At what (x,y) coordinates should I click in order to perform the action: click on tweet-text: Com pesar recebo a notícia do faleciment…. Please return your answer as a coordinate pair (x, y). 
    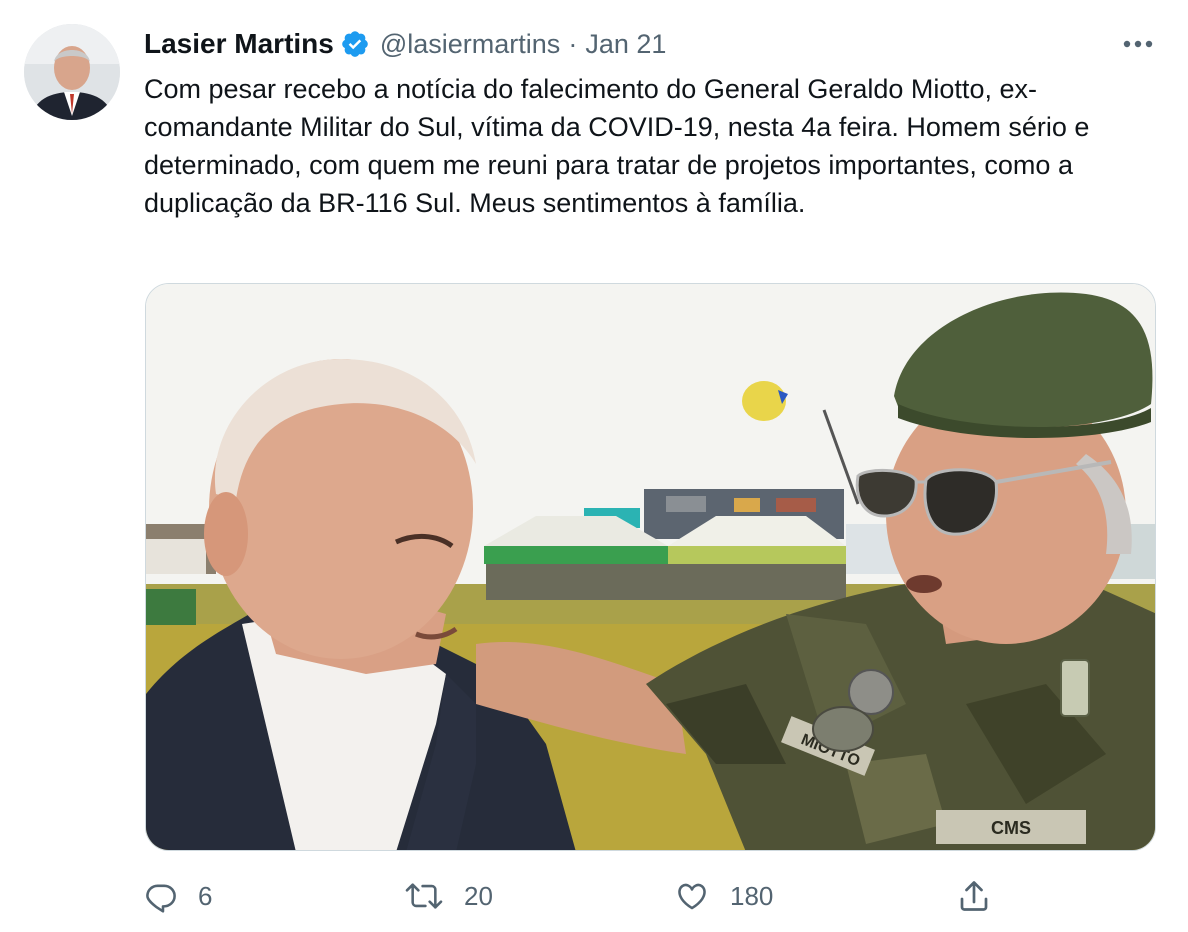
    Looking at the image, I should click on (617, 146).